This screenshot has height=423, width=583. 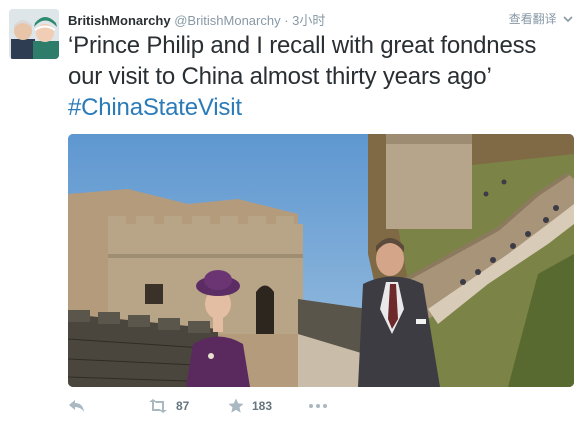 What do you see at coordinates (168, 406) in the screenshot?
I see `retweet-button: 87` at bounding box center [168, 406].